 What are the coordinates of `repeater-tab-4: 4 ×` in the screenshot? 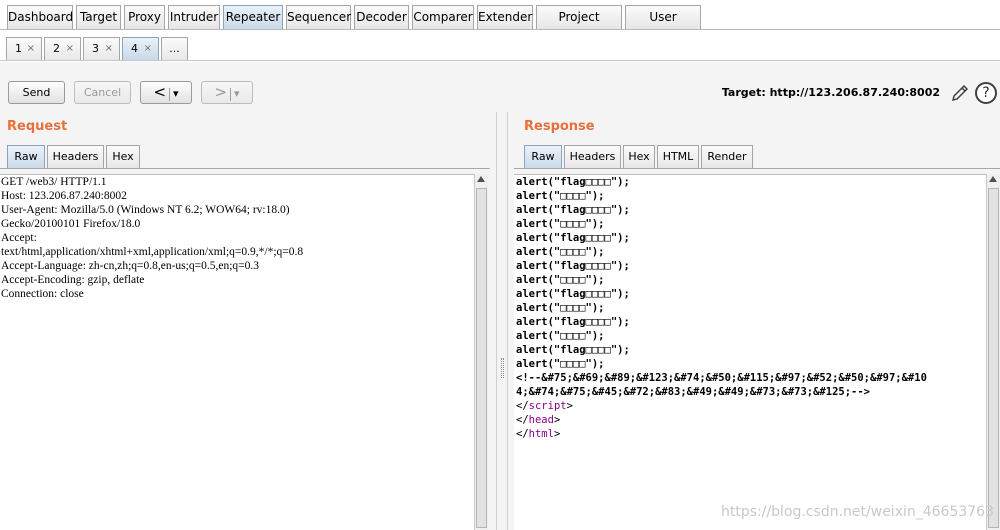 It's located at (140, 48).